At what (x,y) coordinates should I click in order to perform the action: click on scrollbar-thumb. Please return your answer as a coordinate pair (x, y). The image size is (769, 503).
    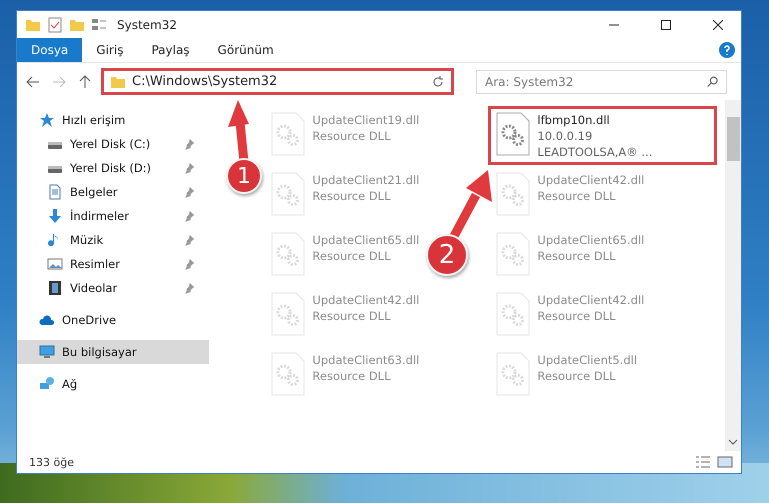
    Looking at the image, I should click on (733, 139).